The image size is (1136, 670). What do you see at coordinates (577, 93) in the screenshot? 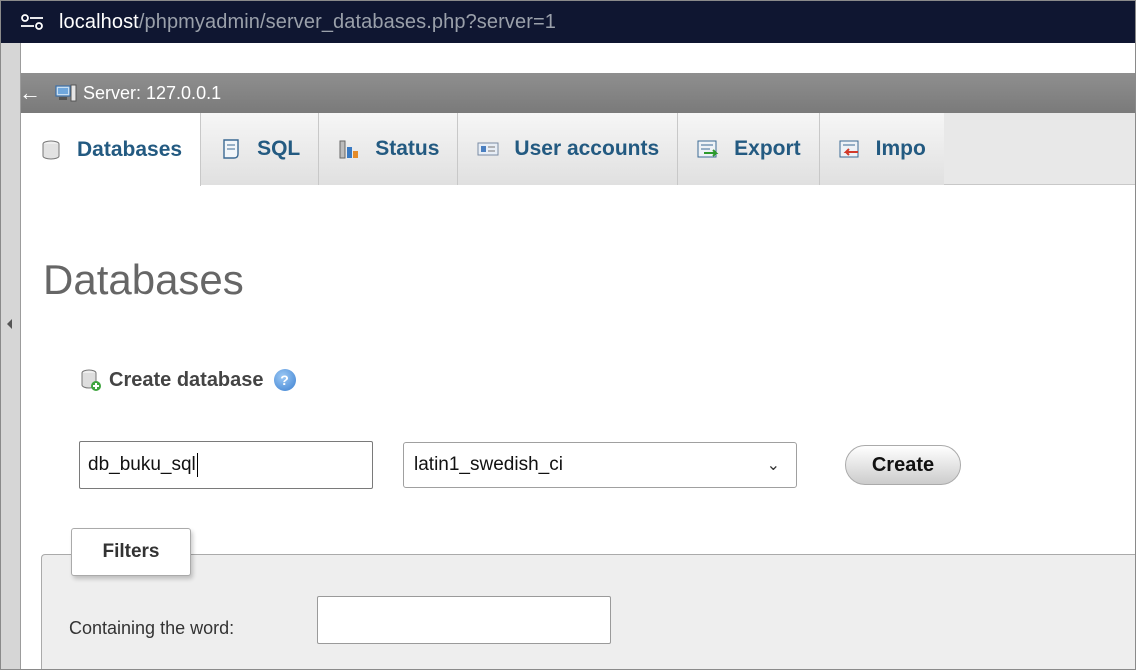
I see `breadcrumb: ← Server: 127.0.0.1` at bounding box center [577, 93].